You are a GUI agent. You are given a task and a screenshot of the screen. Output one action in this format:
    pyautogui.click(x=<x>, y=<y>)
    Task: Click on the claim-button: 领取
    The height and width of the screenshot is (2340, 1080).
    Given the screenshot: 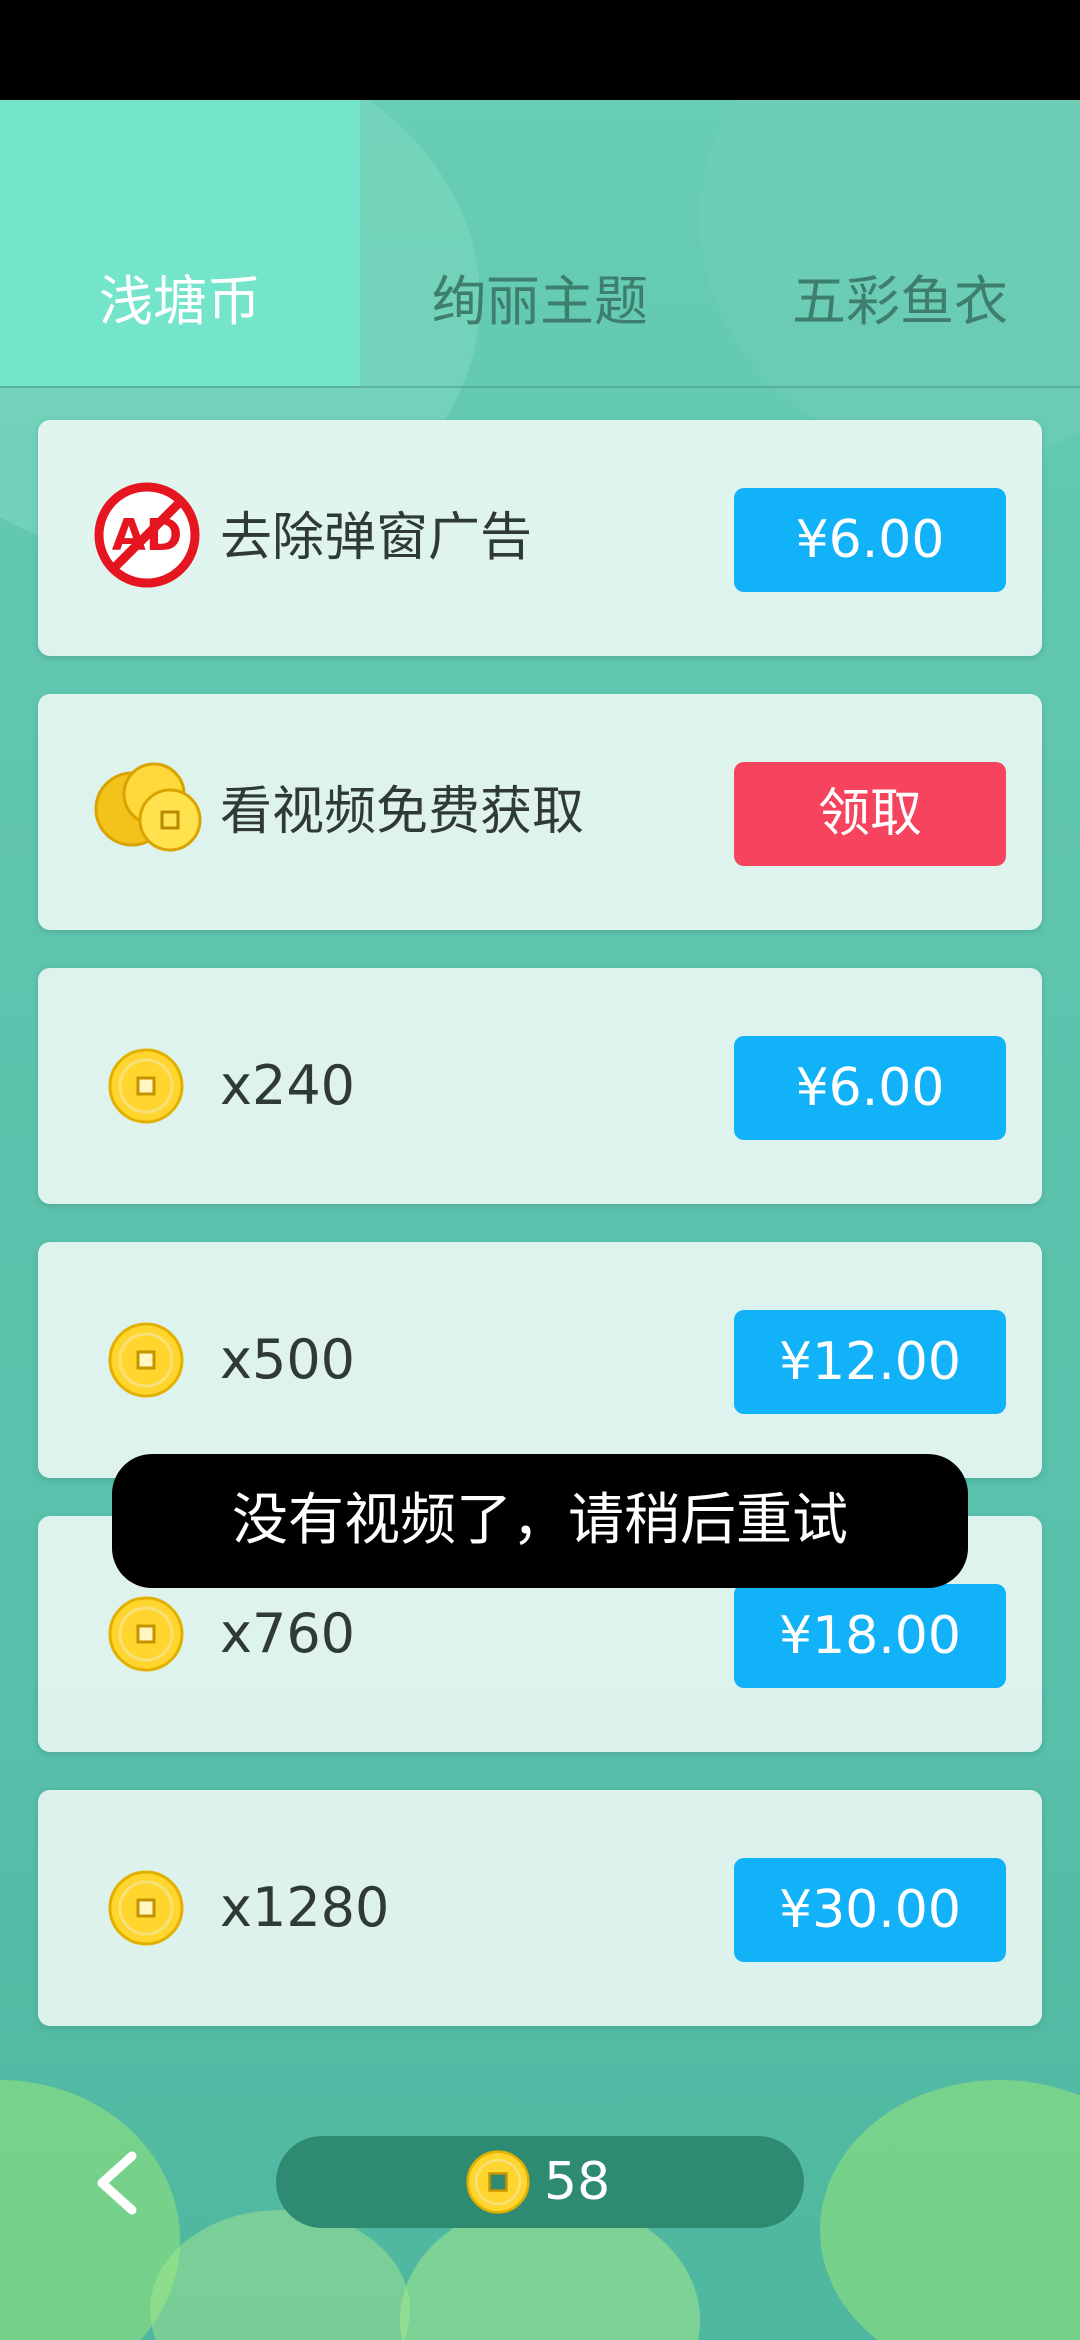 What is the action you would take?
    pyautogui.click(x=870, y=814)
    